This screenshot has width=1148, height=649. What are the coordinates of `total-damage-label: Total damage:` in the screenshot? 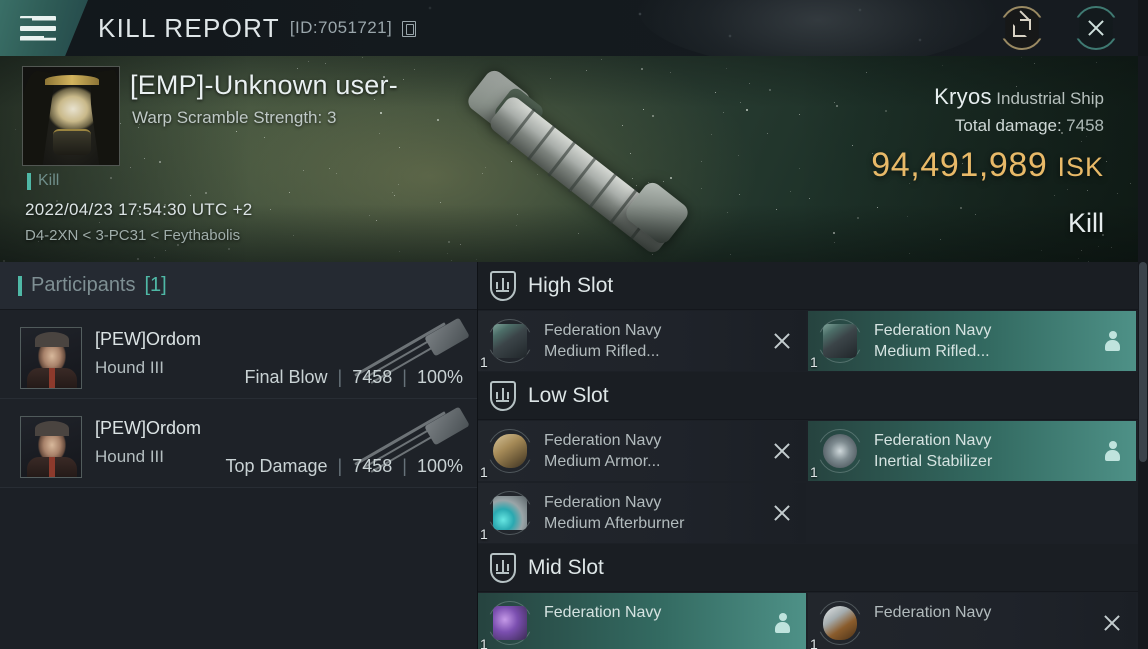 It's located at (1008, 125).